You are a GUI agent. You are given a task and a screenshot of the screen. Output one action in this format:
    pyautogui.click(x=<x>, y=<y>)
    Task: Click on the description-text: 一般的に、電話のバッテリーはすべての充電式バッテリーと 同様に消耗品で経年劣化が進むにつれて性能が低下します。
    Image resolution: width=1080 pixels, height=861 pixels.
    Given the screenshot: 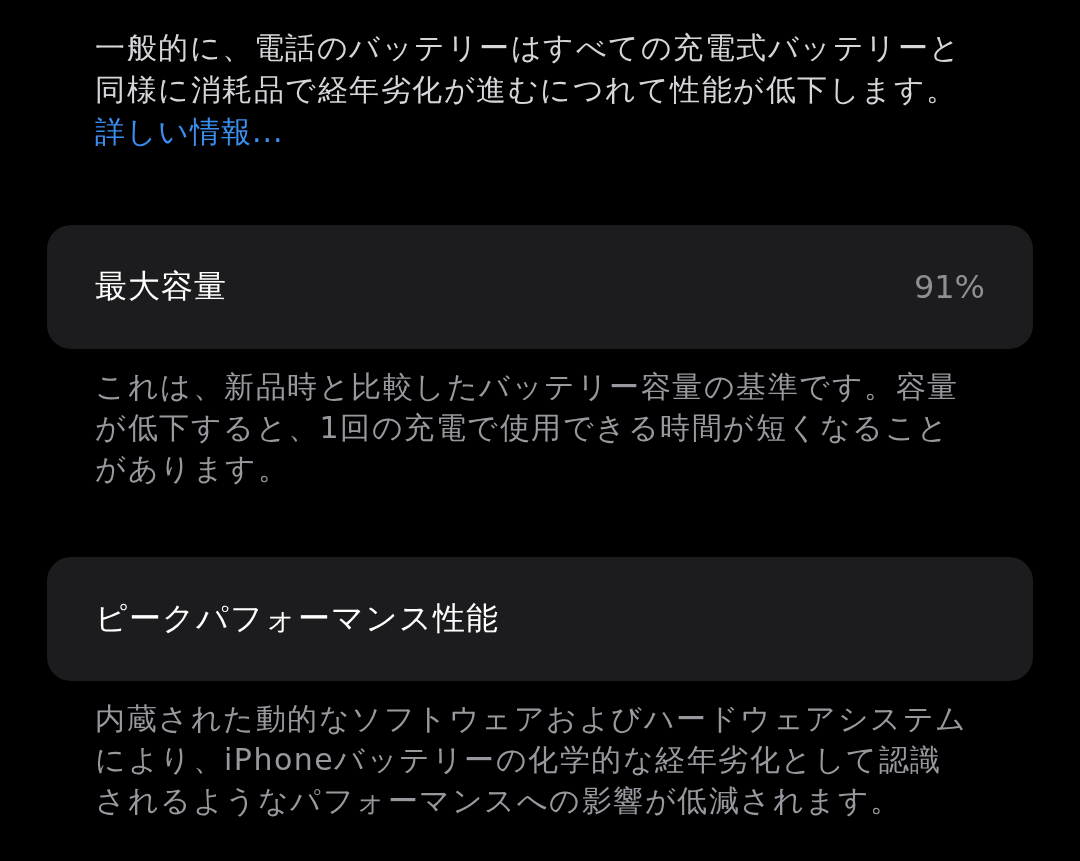 What is the action you would take?
    pyautogui.click(x=528, y=69)
    